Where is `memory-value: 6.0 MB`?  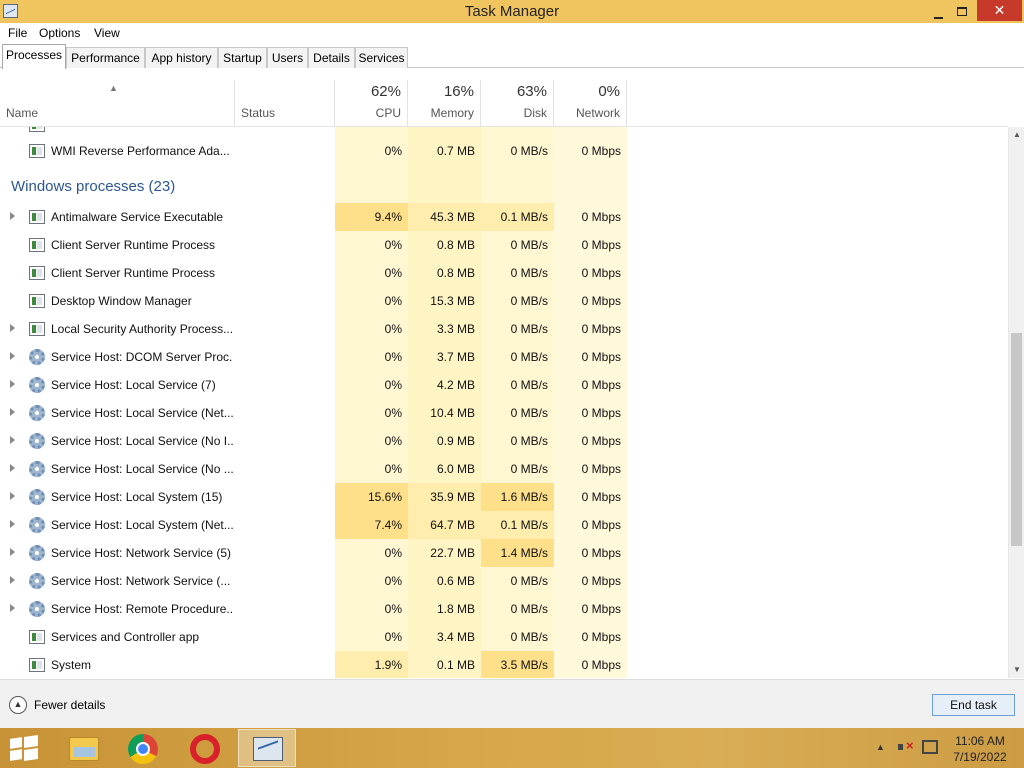 memory-value: 6.0 MB is located at coordinates (455, 469).